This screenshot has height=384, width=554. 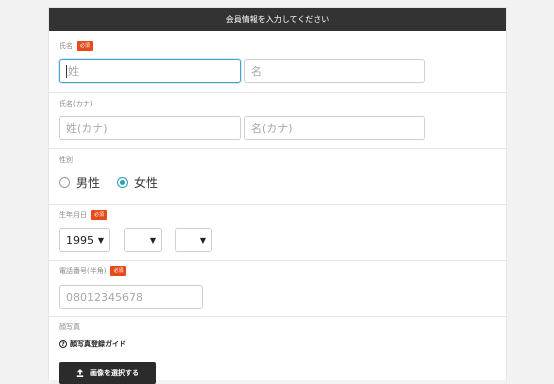 I want to click on upload-icon, so click(x=80, y=373).